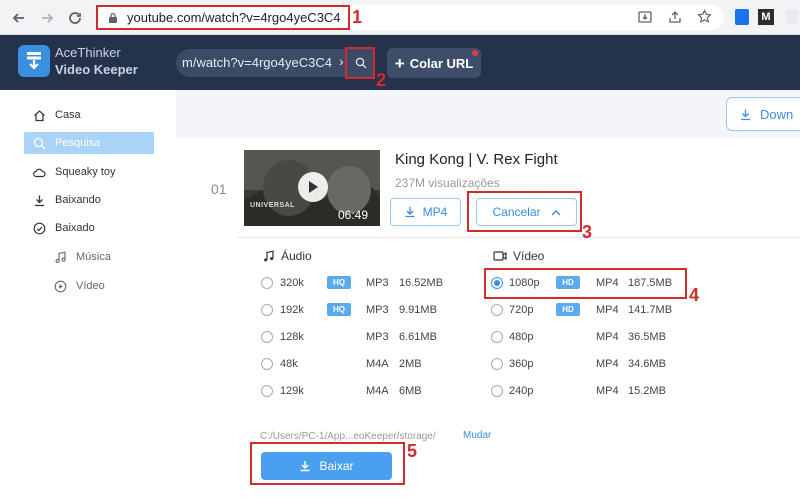 The height and width of the screenshot is (500, 800). I want to click on size-label: 34.6MB, so click(647, 364).